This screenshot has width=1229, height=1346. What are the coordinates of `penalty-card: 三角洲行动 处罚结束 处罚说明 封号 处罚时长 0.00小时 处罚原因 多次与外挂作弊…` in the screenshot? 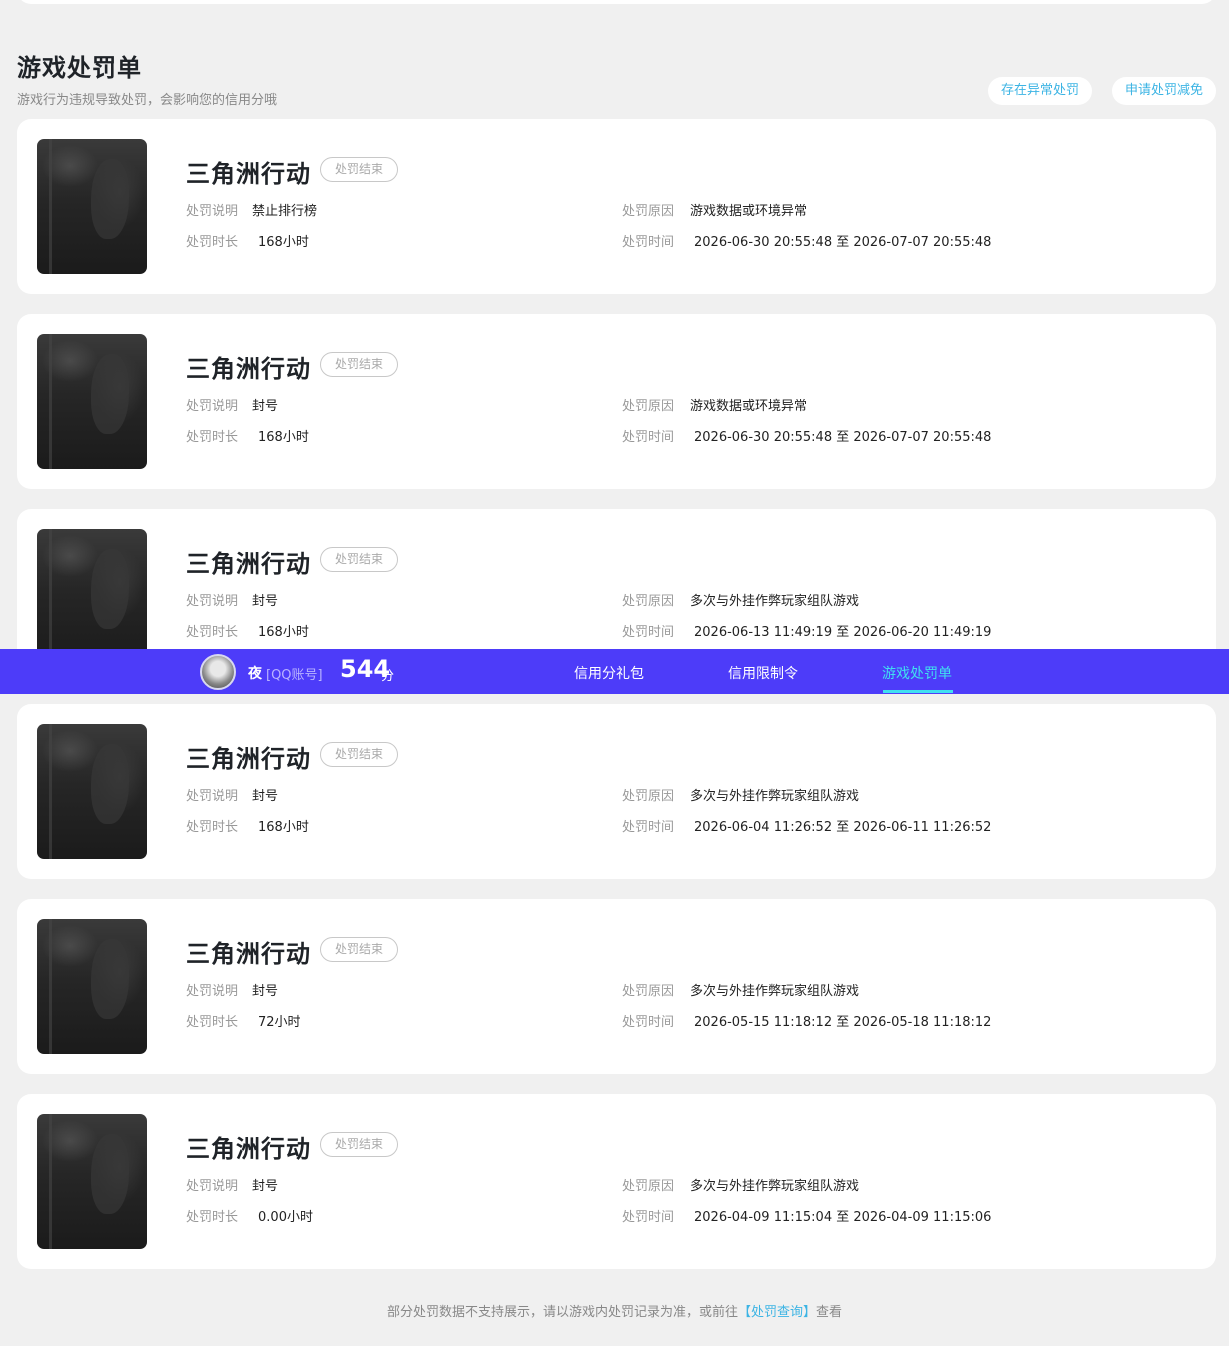 It's located at (616, 1181).